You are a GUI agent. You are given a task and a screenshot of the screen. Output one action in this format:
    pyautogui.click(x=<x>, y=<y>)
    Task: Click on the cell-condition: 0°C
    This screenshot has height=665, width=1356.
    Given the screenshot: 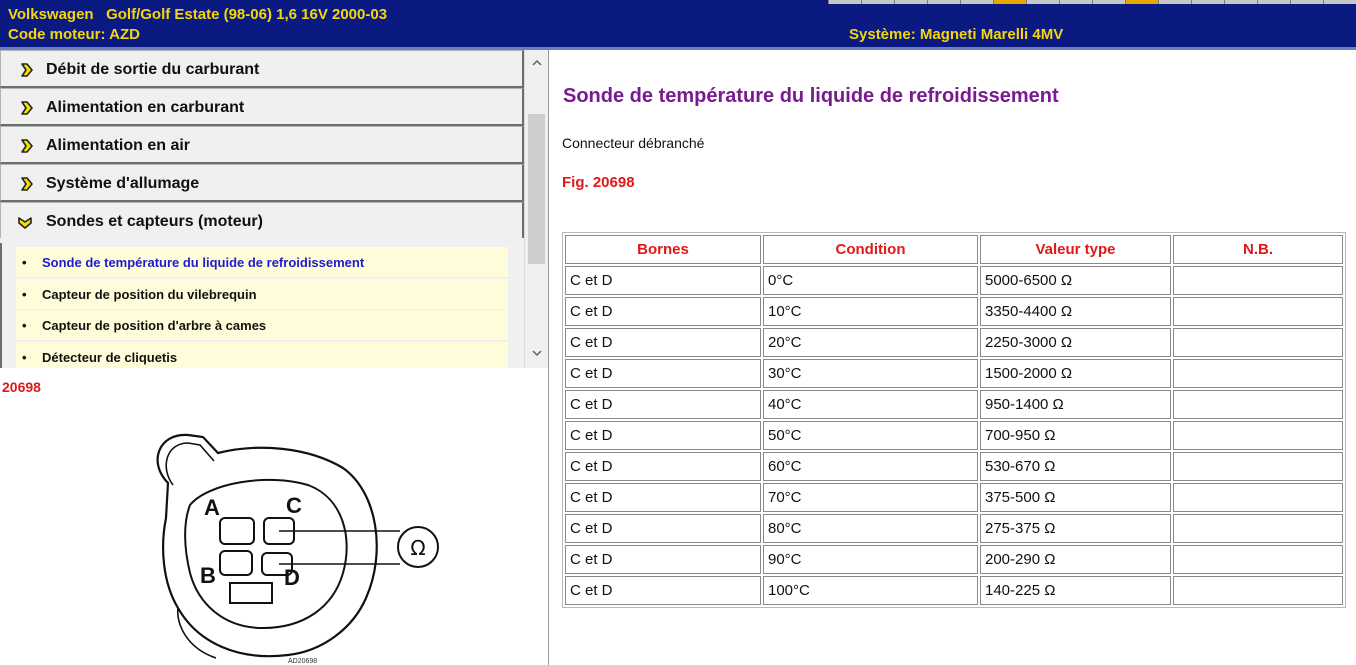 What is the action you would take?
    pyautogui.click(x=870, y=280)
    